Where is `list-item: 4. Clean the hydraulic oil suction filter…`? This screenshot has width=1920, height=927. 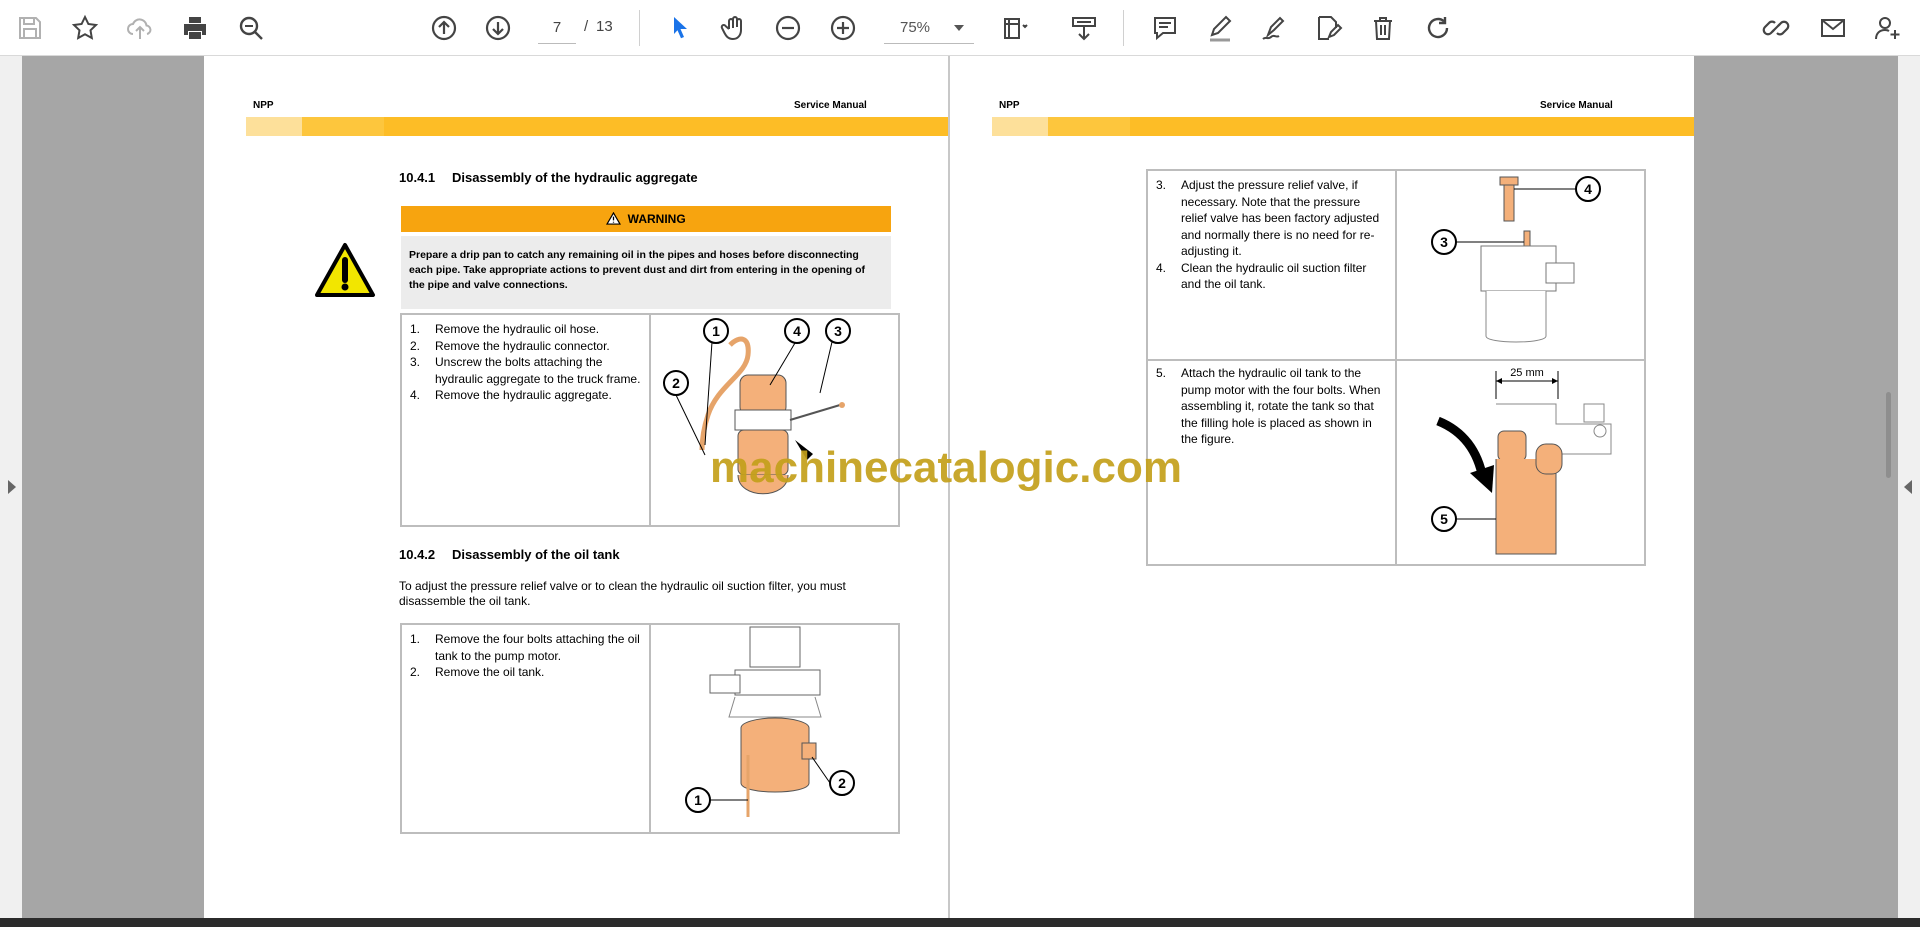 list-item: 4. Clean the hydraulic oil suction filter… is located at coordinates (1261, 276).